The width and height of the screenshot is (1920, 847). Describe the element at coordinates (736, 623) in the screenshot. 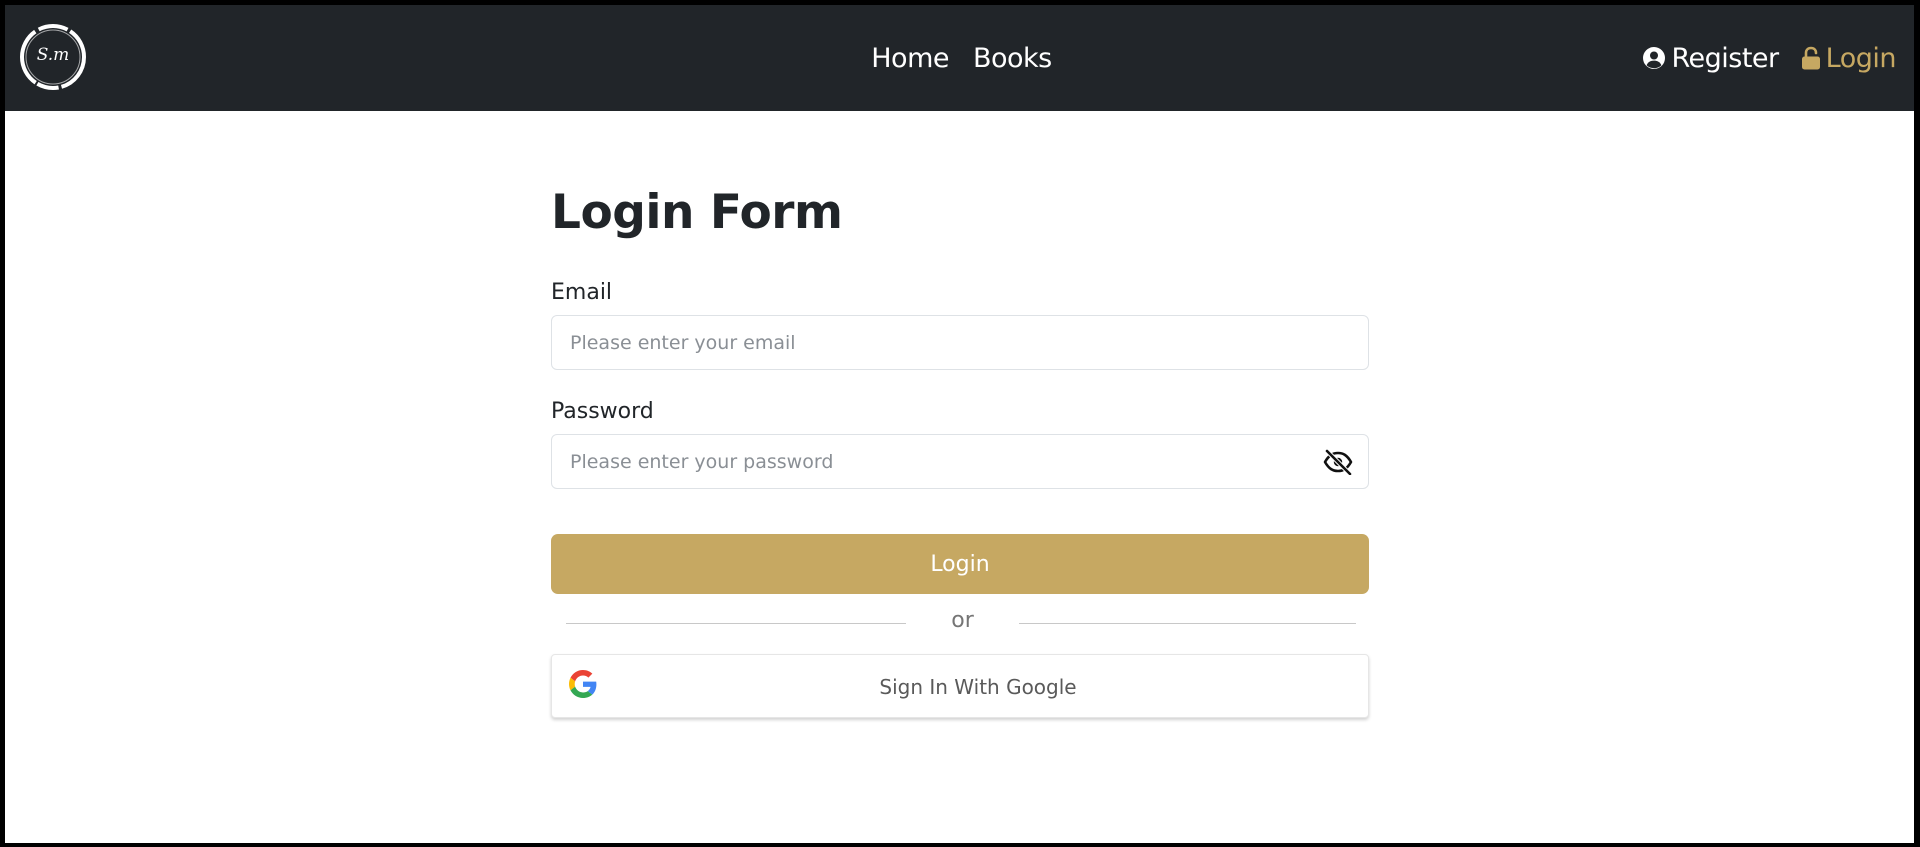

I see `divider-left` at that location.